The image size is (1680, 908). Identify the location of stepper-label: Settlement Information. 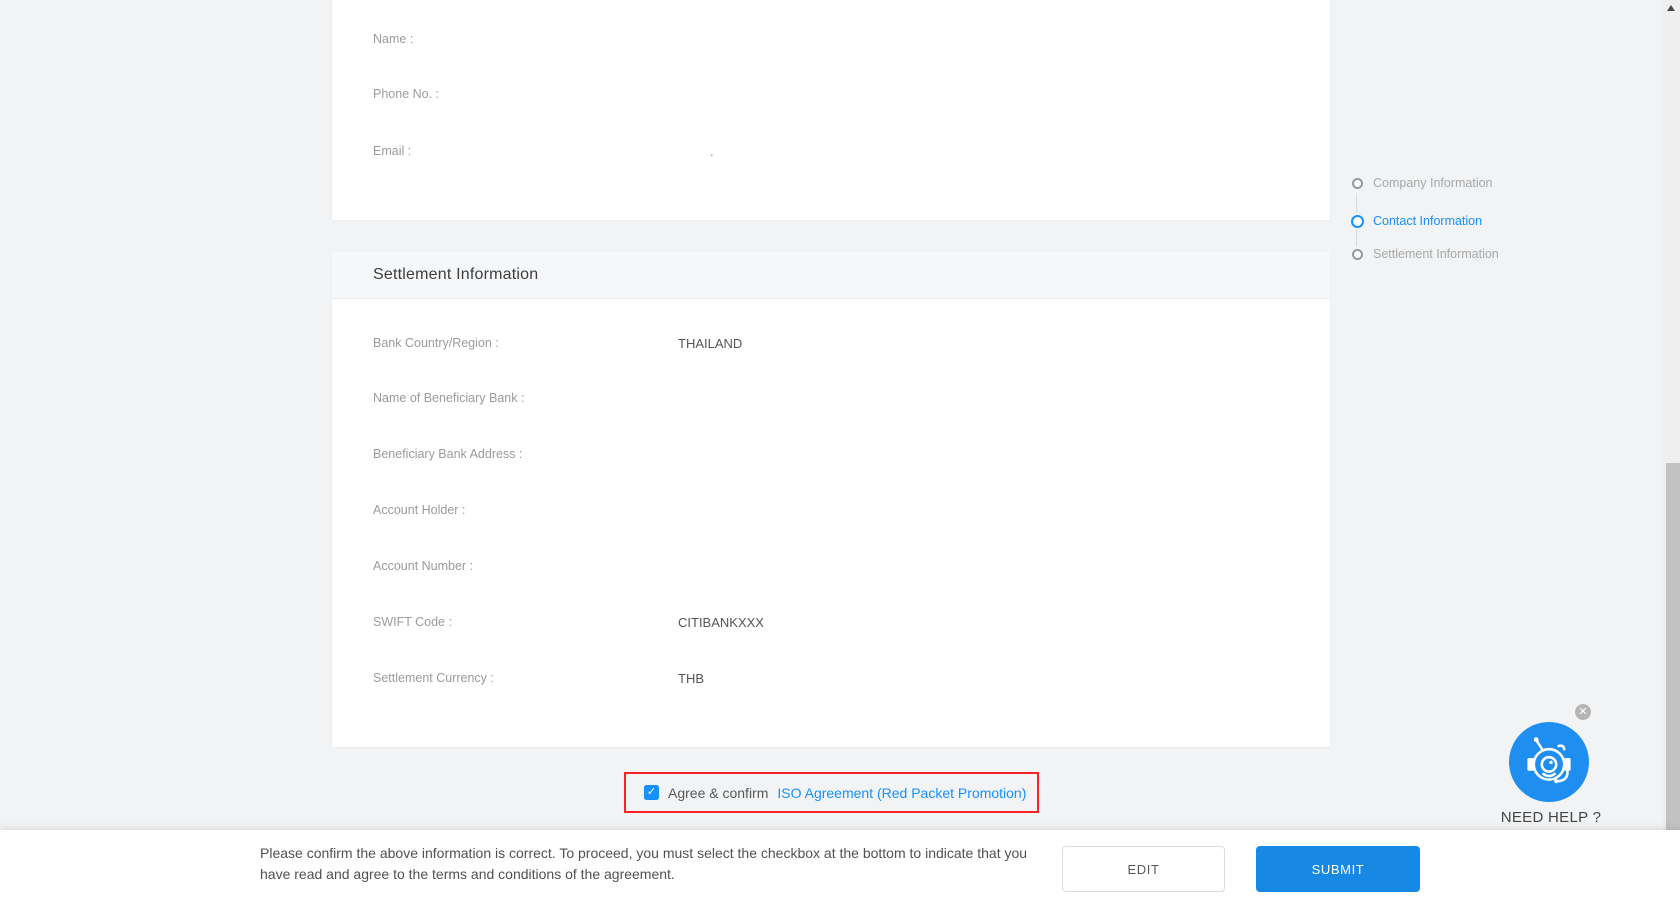
(1436, 254).